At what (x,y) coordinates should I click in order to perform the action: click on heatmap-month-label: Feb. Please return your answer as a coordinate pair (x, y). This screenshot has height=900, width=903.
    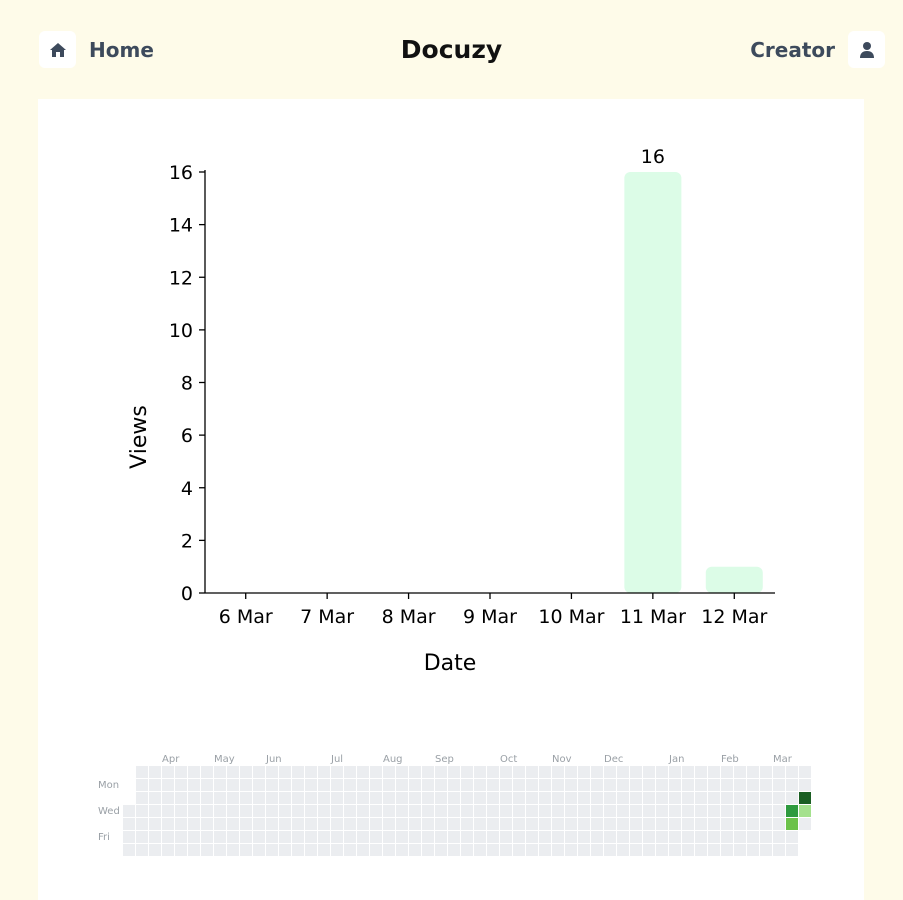
    Looking at the image, I should click on (730, 759).